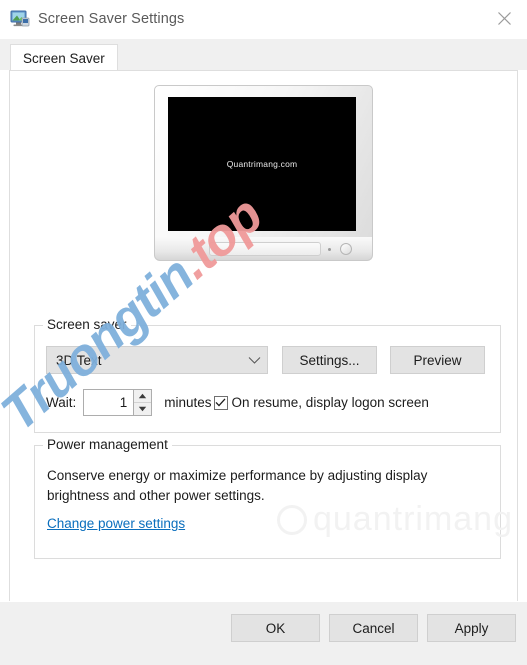  I want to click on tab-label: Screen Saver, so click(64, 58).